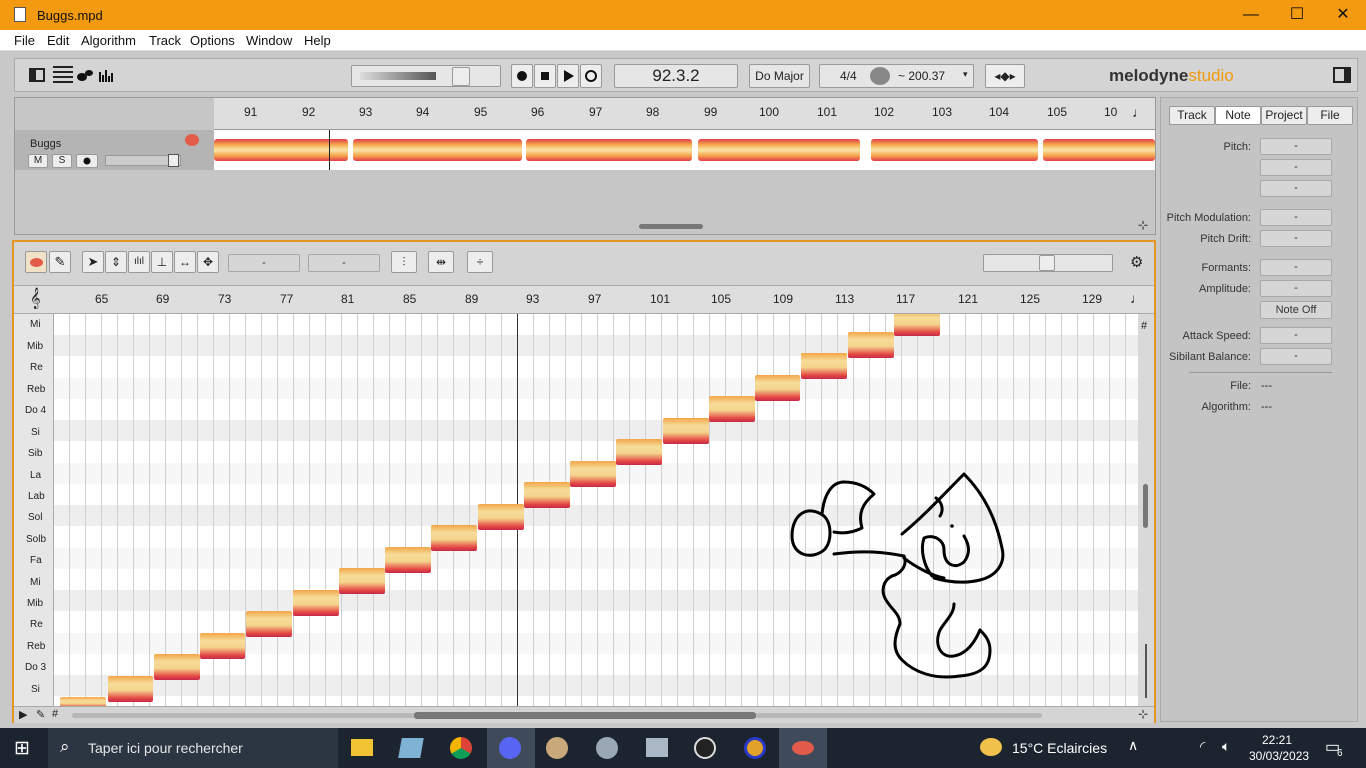  What do you see at coordinates (1136, 262) in the screenshot?
I see `gear-icon: ⚙` at bounding box center [1136, 262].